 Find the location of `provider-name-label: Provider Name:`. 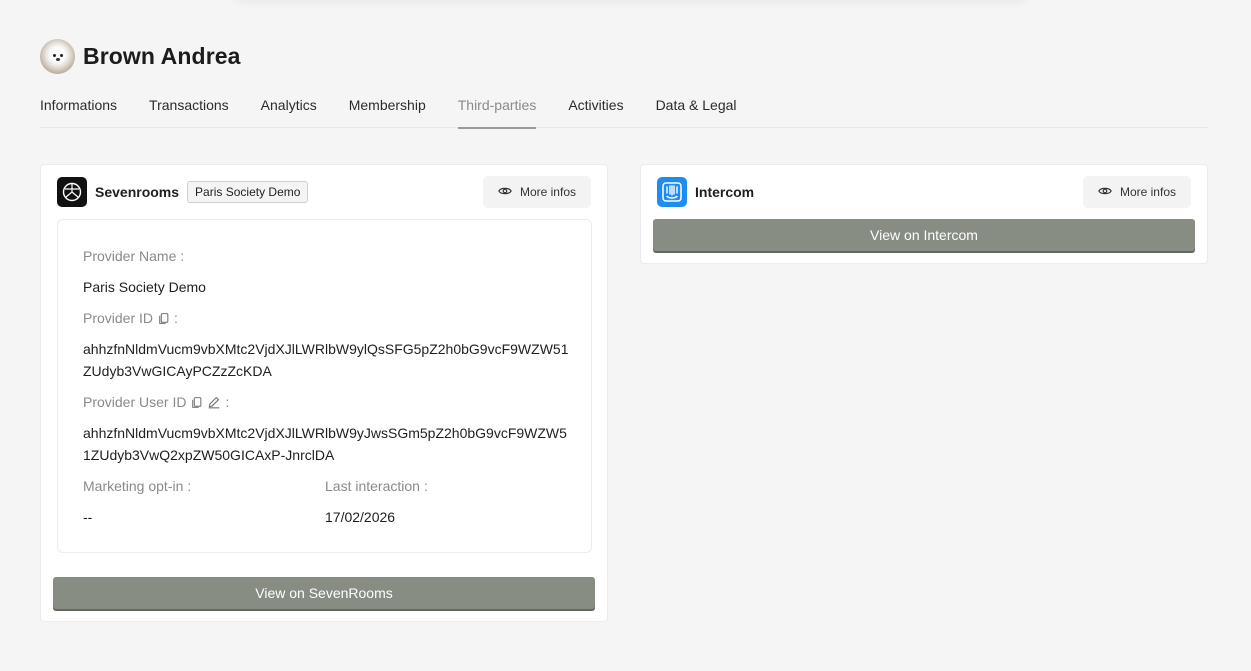

provider-name-label: Provider Name: is located at coordinates (134, 256).